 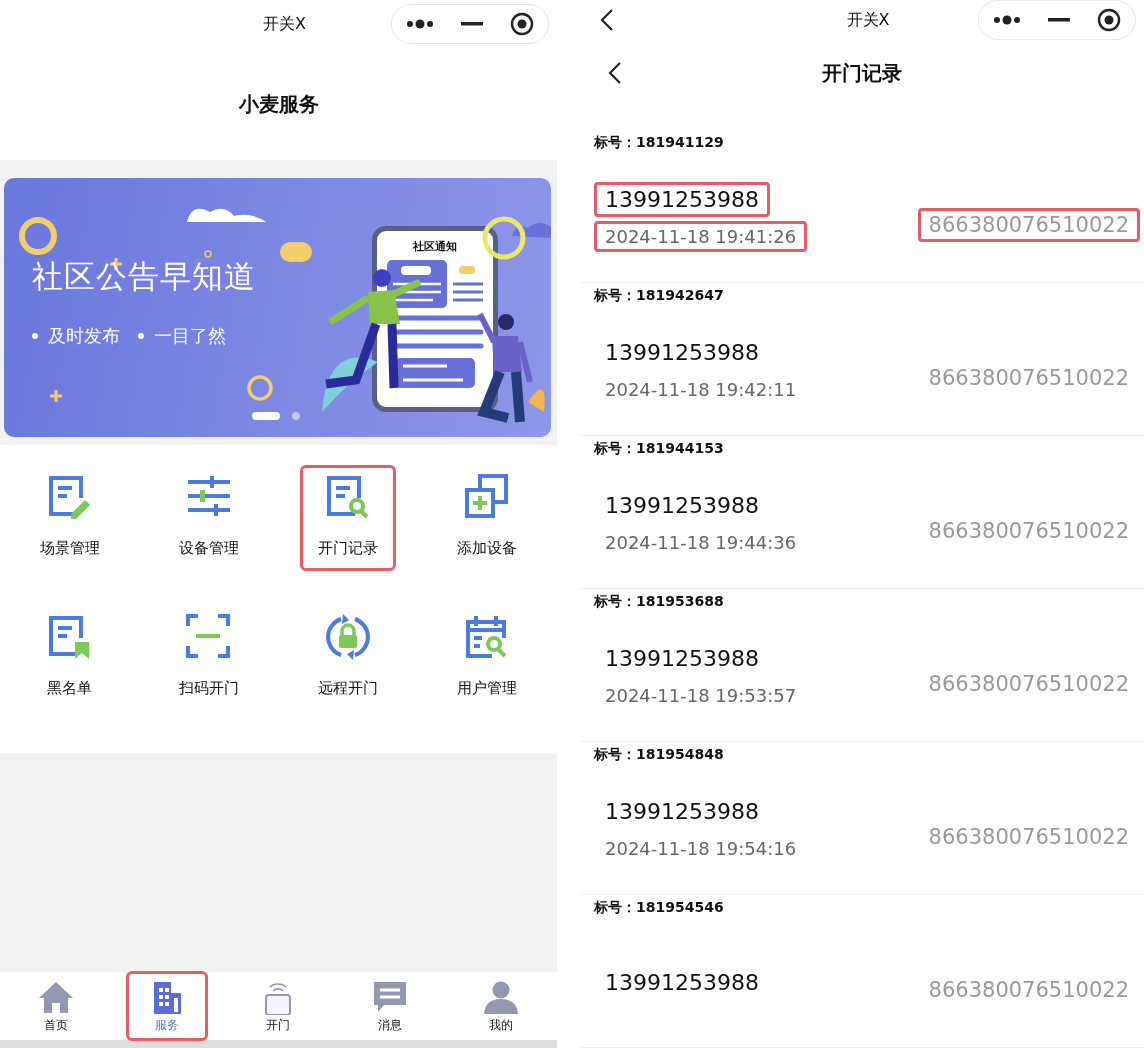 I want to click on service-item: 设备管理, so click(x=208, y=518).